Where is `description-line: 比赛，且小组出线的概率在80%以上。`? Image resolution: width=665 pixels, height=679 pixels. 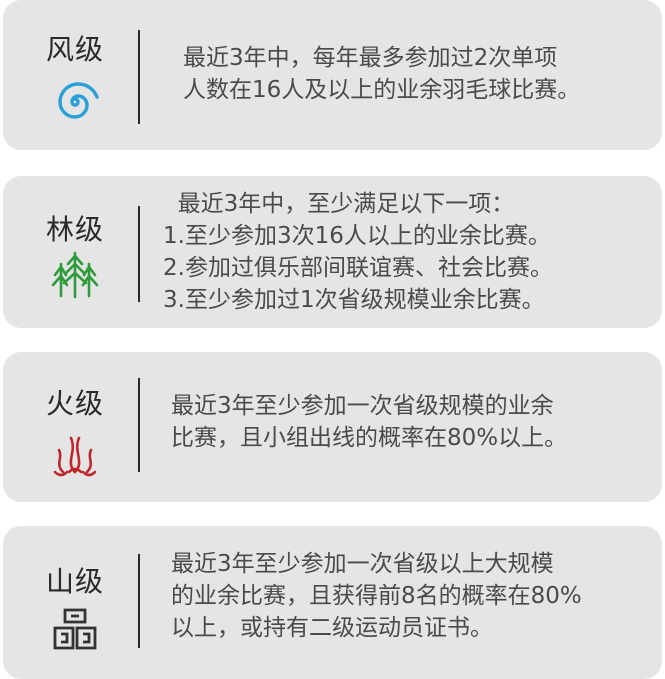
description-line: 比赛，且小组出线的概率在80%以上。 is located at coordinates (369, 438).